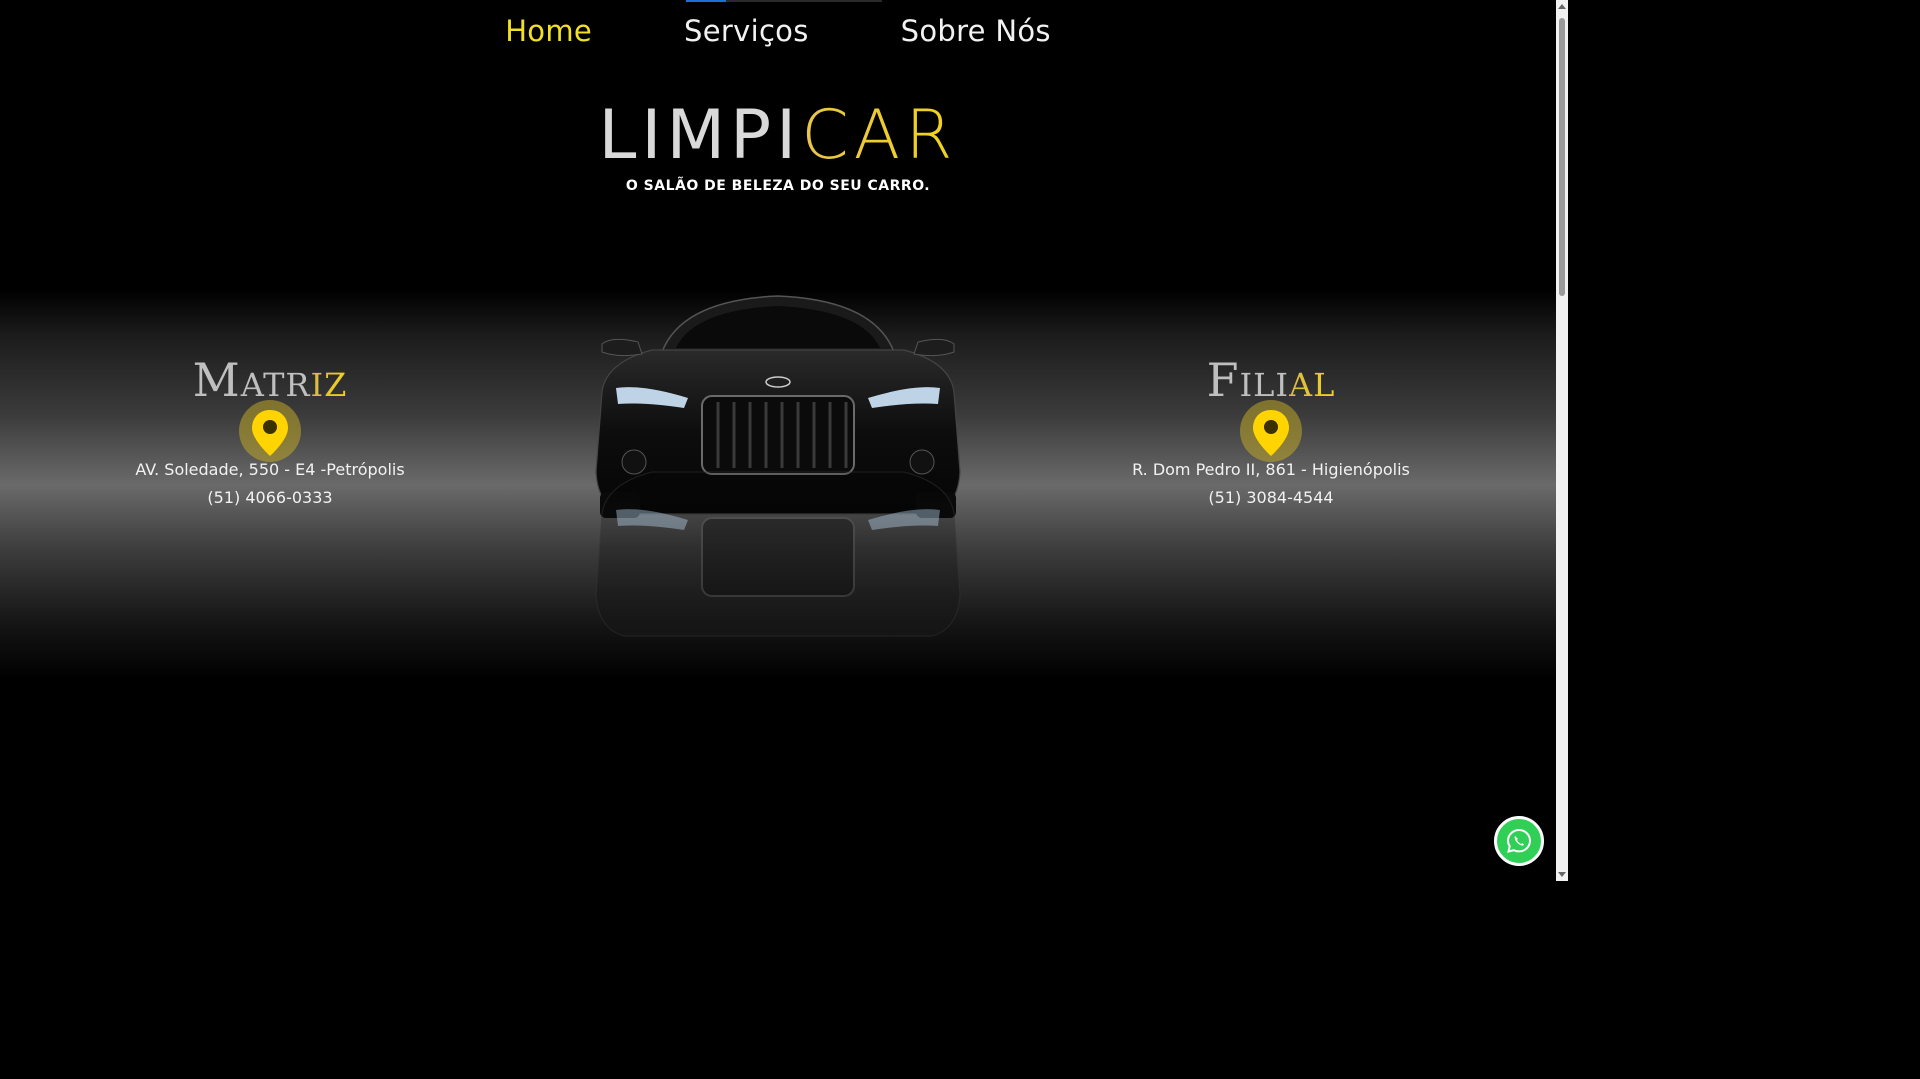 This screenshot has height=1079, width=1920. Describe the element at coordinates (1248, 380) in the screenshot. I see `location-filial-title-part1: Fili` at that location.